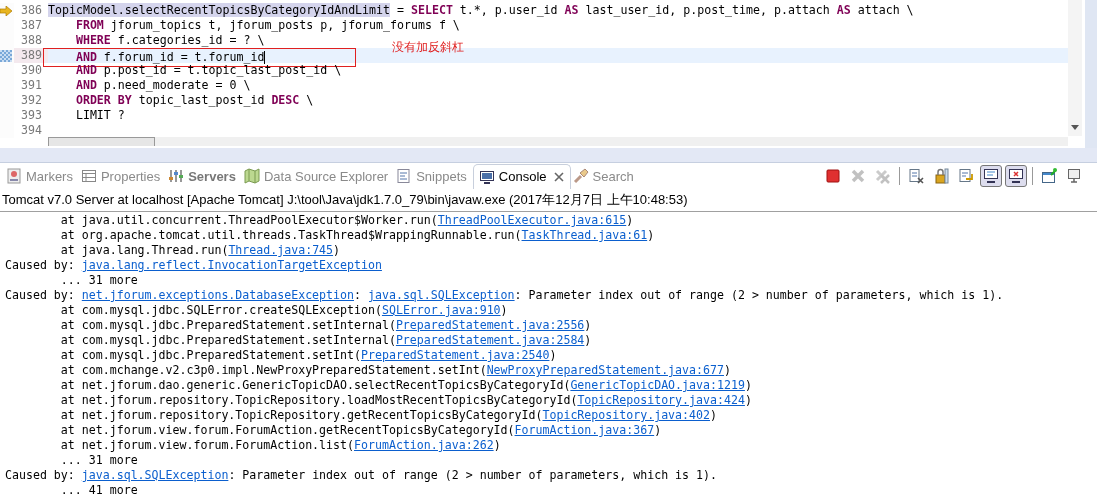 Image resolution: width=1097 pixels, height=498 pixels. What do you see at coordinates (661, 400) in the screenshot?
I see `stack-trace-link: TopicRepository.java:424` at bounding box center [661, 400].